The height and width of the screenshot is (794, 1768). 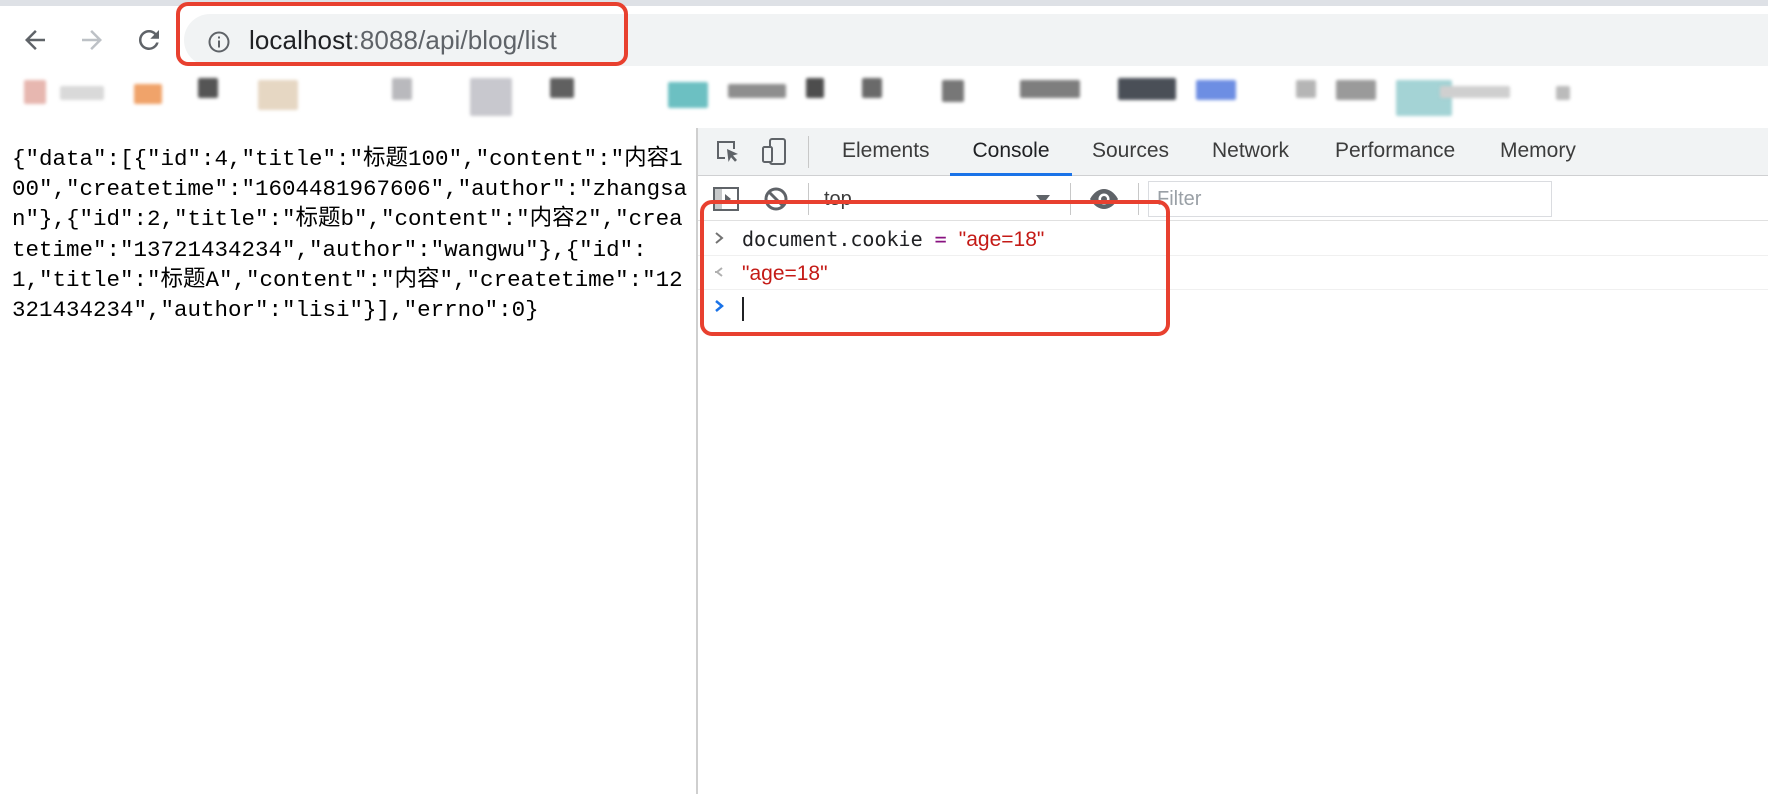 What do you see at coordinates (808, 152) in the screenshot?
I see `toolbar-divider` at bounding box center [808, 152].